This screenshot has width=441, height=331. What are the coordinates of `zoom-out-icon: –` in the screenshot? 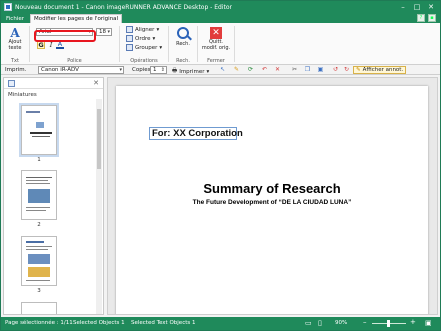 It's located at (365, 322).